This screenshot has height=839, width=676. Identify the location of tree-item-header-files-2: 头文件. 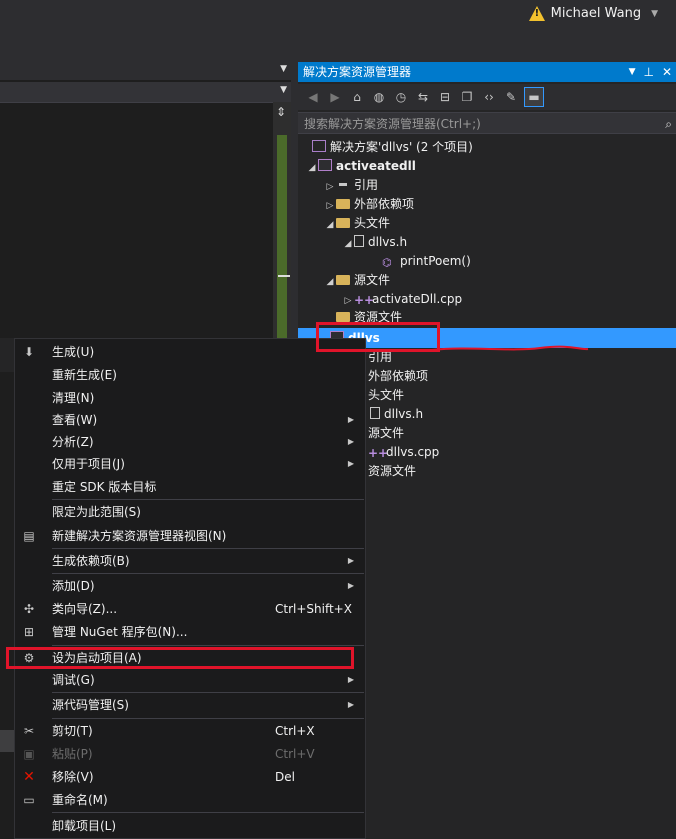
(386, 395).